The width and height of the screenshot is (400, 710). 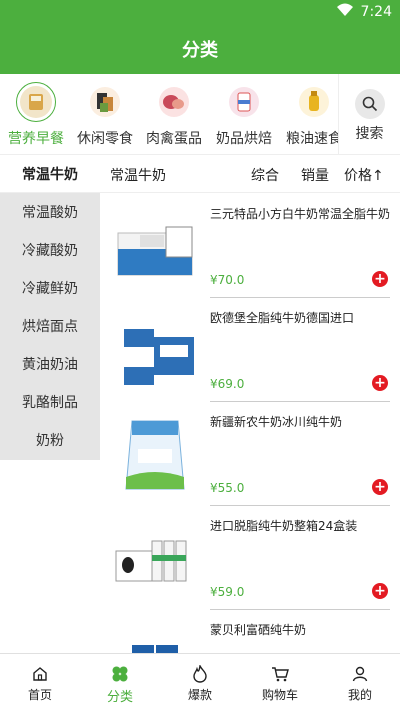 What do you see at coordinates (265, 175) in the screenshot?
I see `sort-composite: 综合` at bounding box center [265, 175].